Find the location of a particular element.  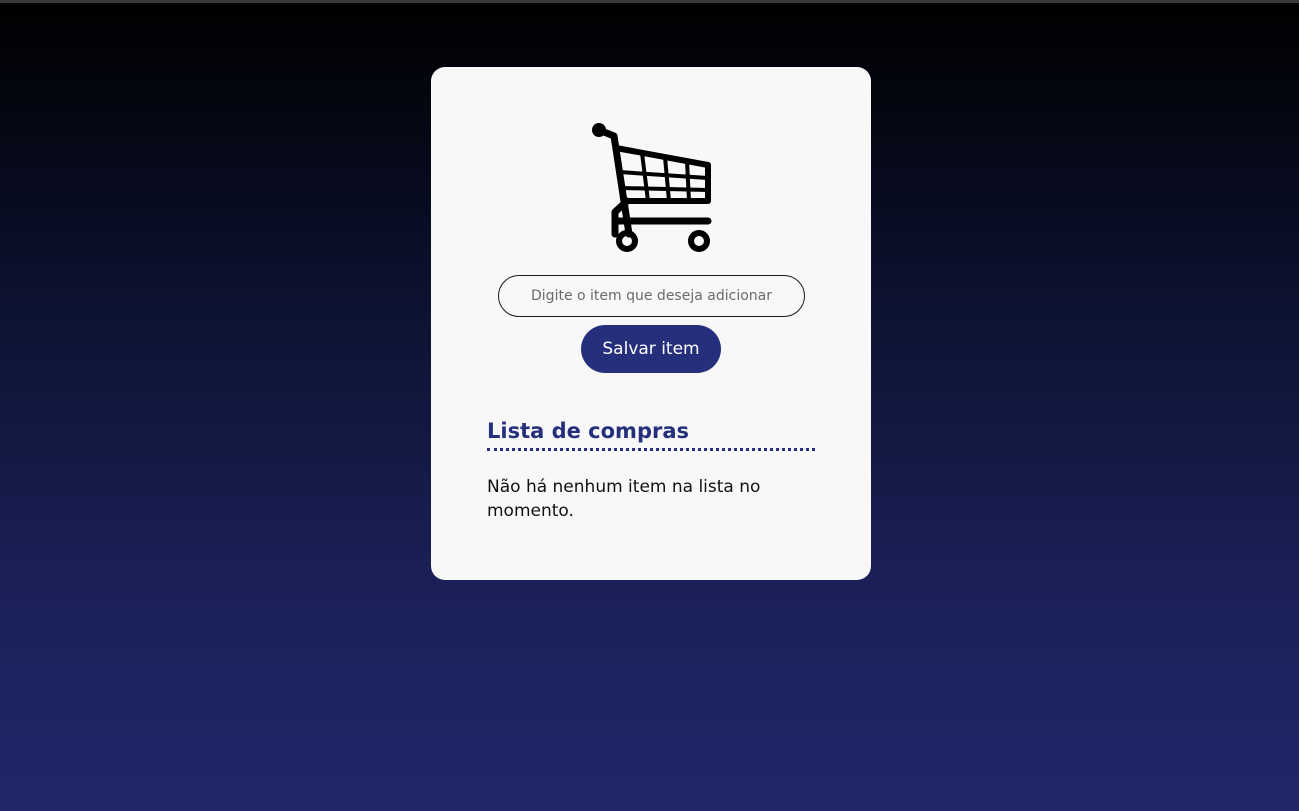

shopping-cart-icon is located at coordinates (652, 187).